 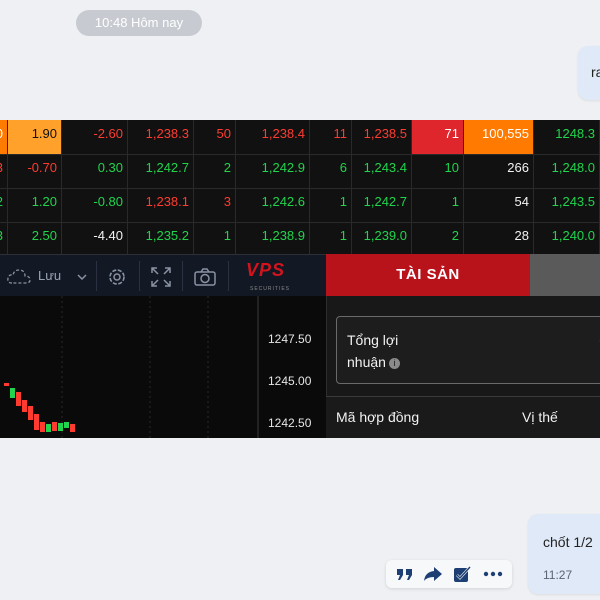 I want to click on price-level-label: 1247.50, so click(x=290, y=339).